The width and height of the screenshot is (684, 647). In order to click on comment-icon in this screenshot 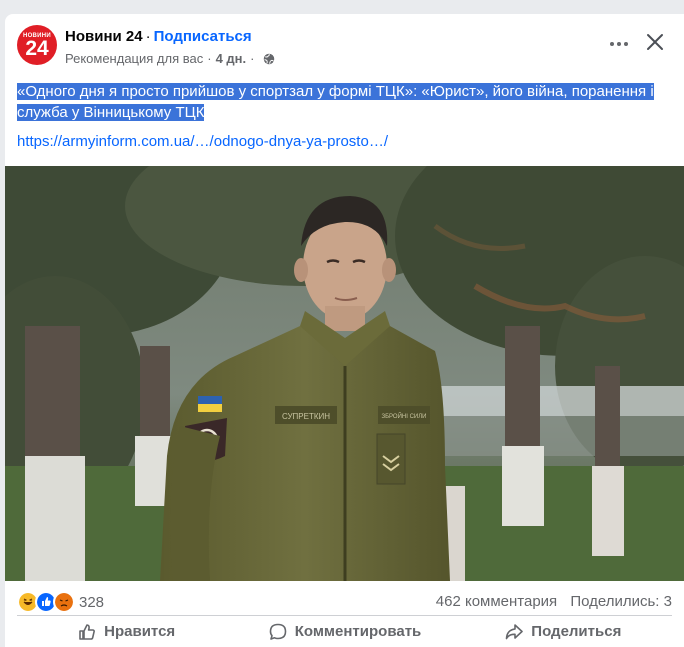, I will do `click(278, 631)`.